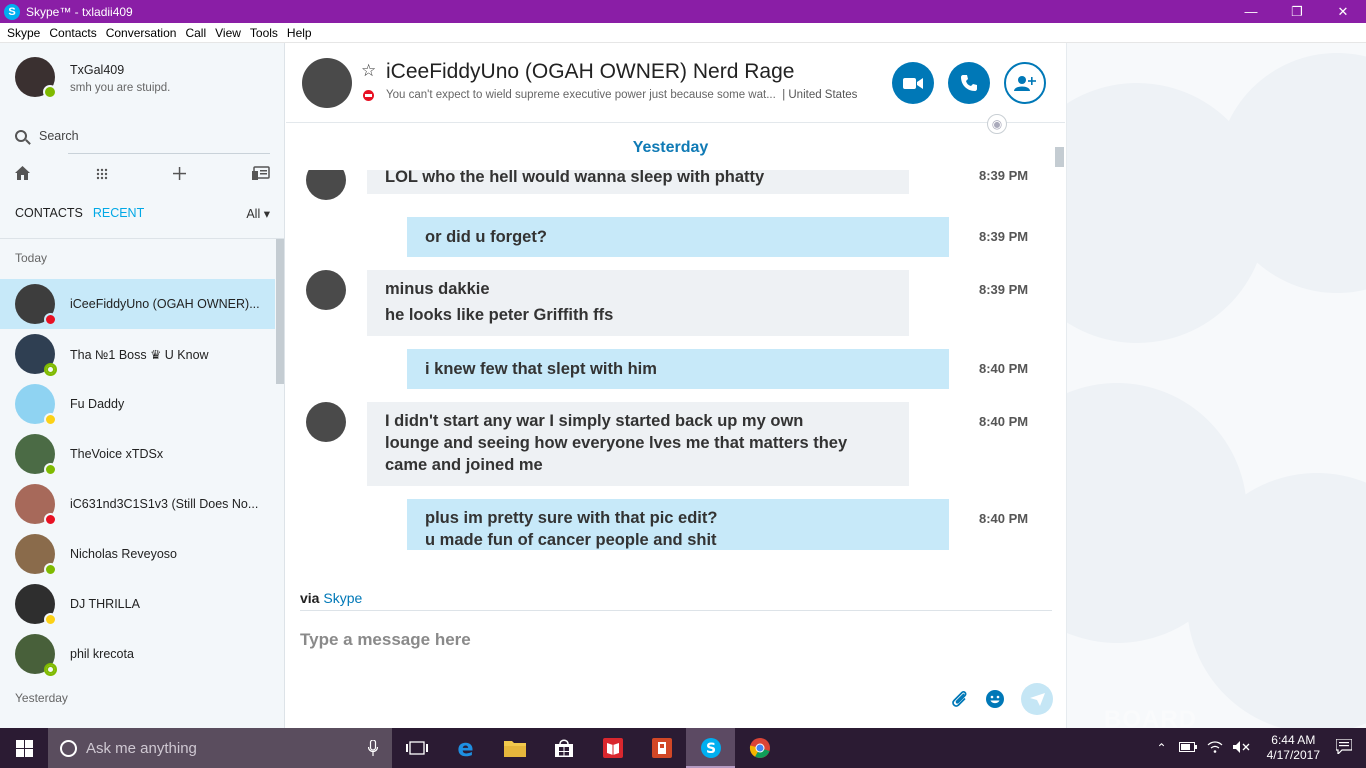  What do you see at coordinates (960, 701) in the screenshot?
I see `attachment-icon` at bounding box center [960, 701].